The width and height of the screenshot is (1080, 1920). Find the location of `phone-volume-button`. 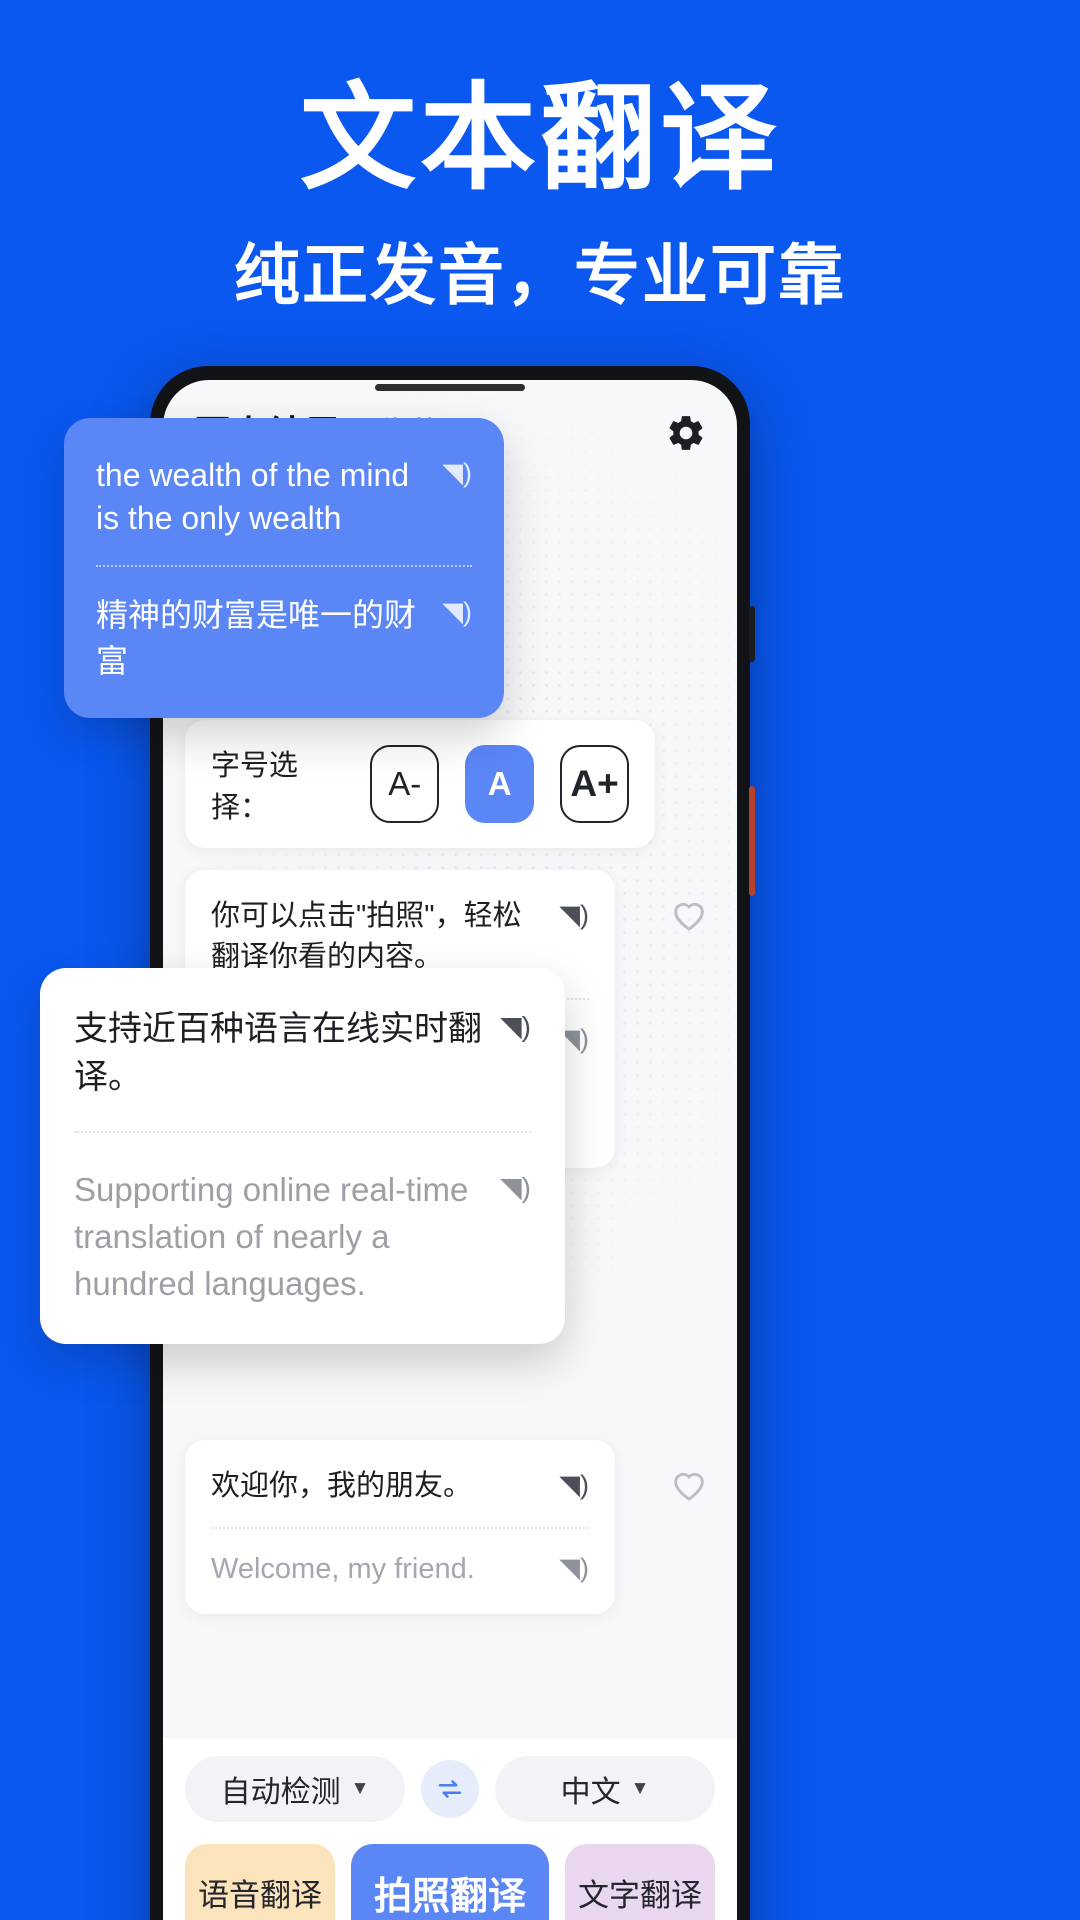

phone-volume-button is located at coordinates (752, 634).